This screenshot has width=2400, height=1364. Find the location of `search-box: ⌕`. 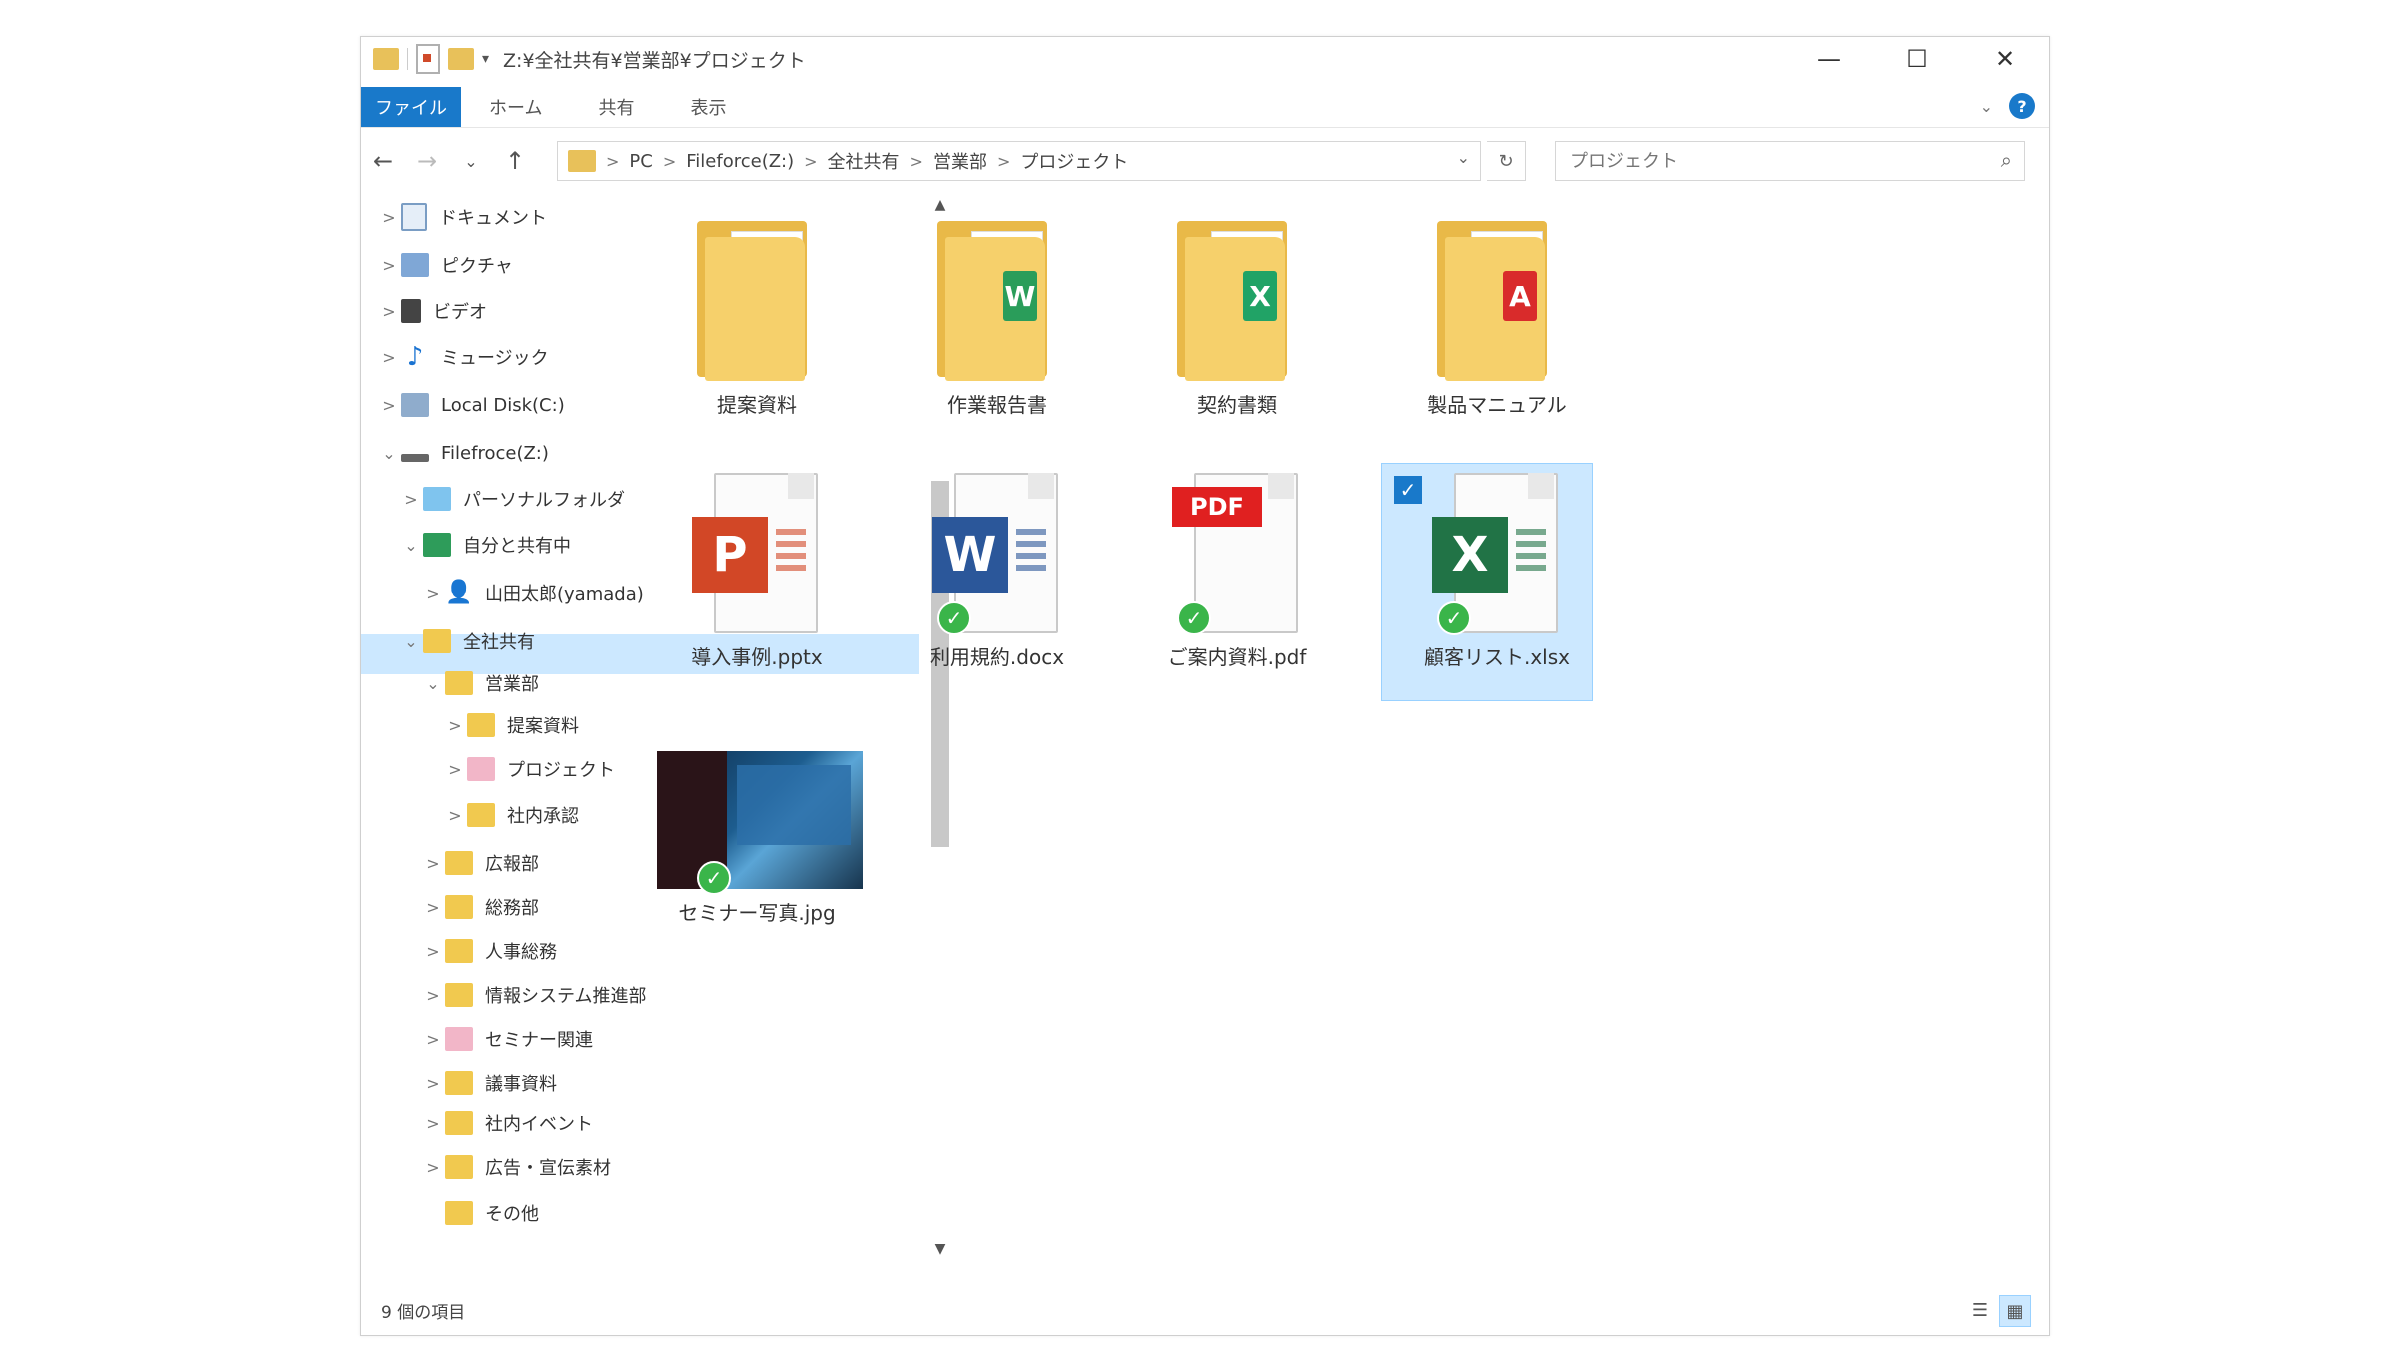

search-box: ⌕ is located at coordinates (1790, 161).